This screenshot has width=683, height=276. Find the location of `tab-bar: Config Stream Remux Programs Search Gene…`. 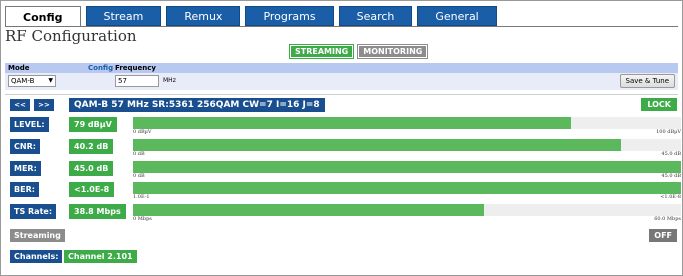

tab-bar: Config Stream Remux Programs Search Gene… is located at coordinates (251, 16).